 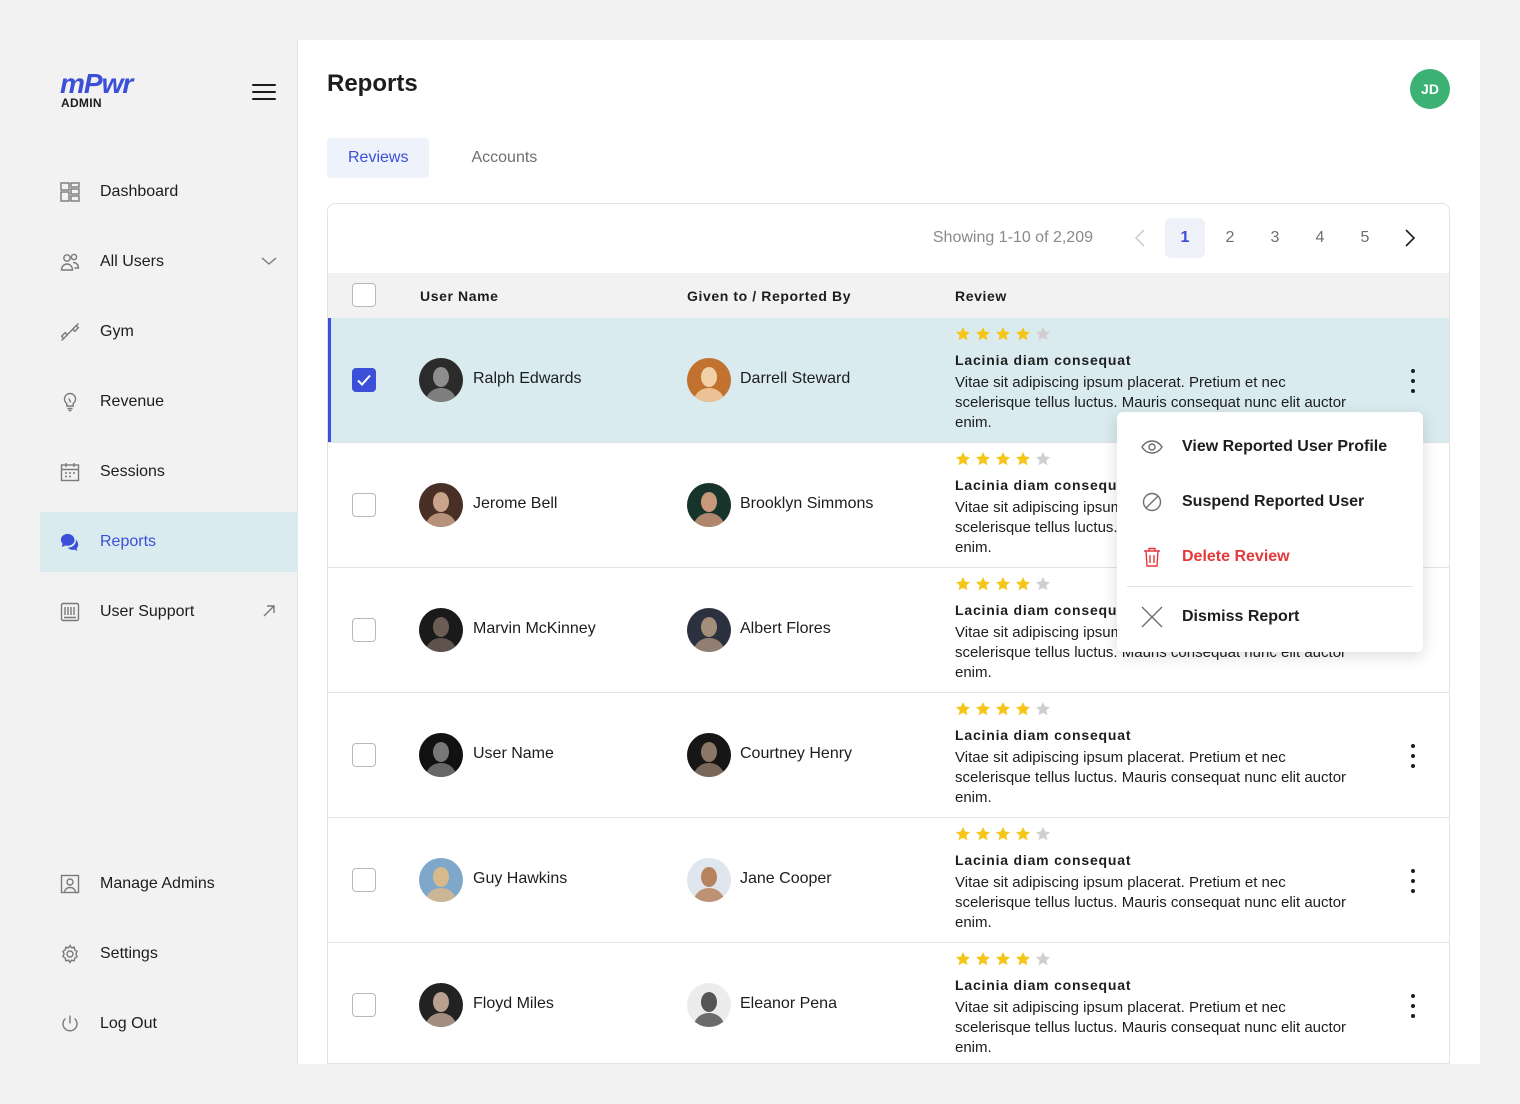 I want to click on sidebar-item-settings: Settings, so click(x=169, y=954).